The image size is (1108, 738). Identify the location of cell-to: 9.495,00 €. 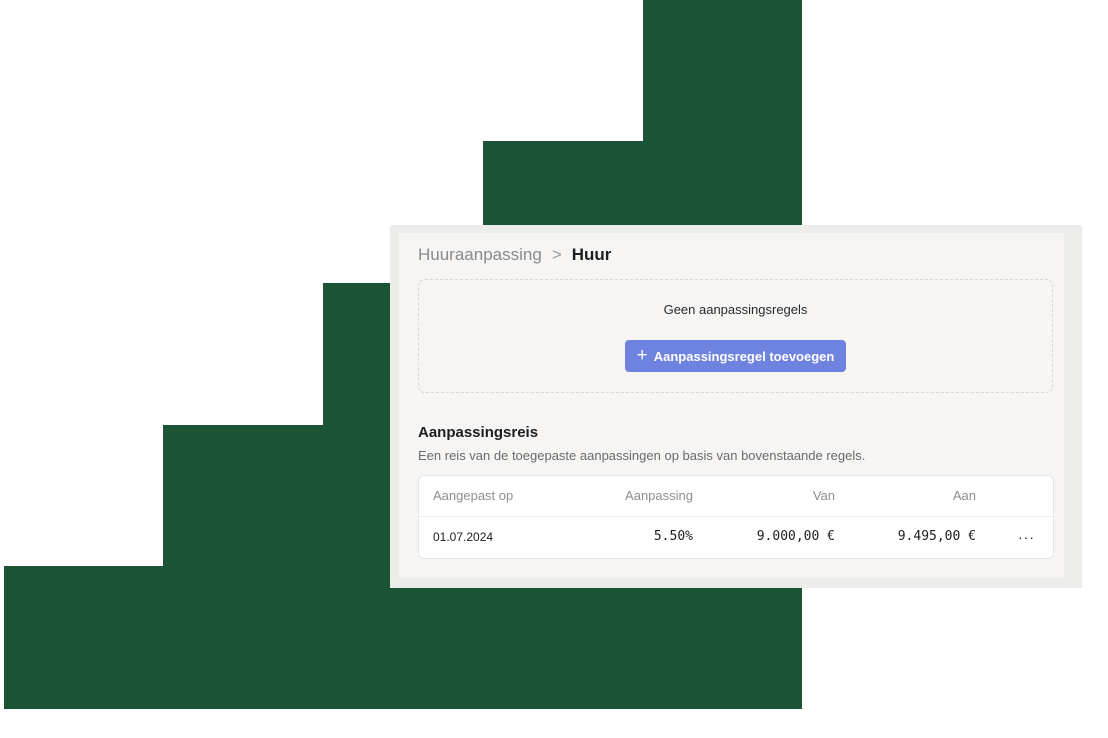
(936, 536).